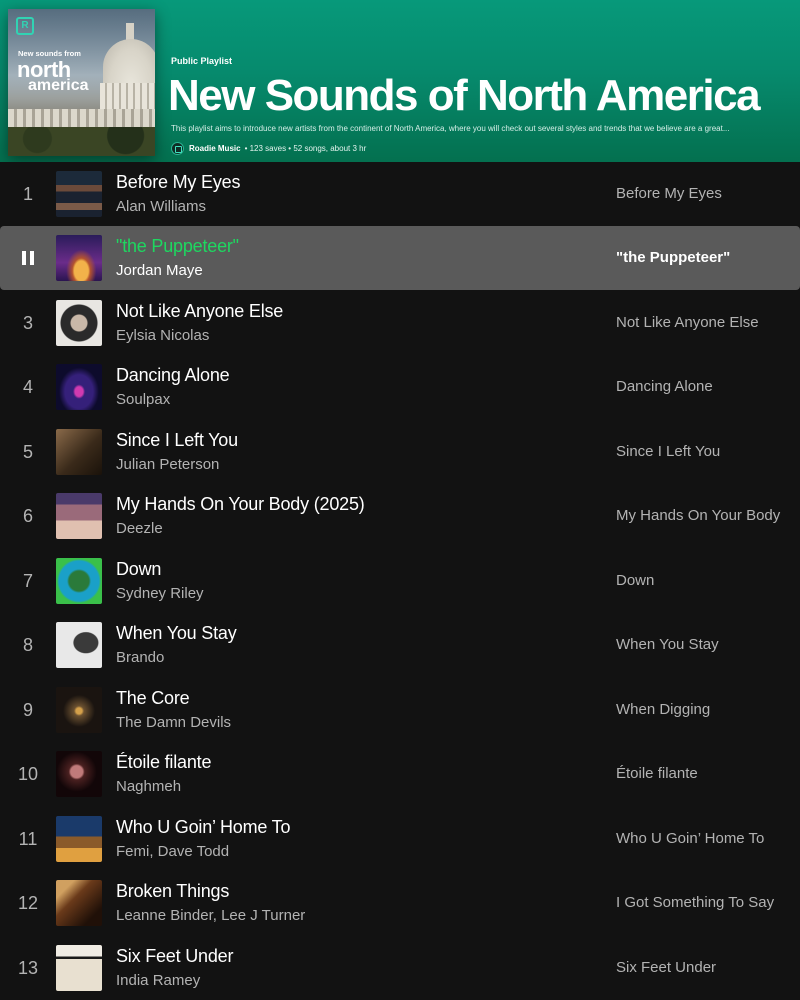 The image size is (800, 1000). Describe the element at coordinates (27, 194) in the screenshot. I see `track-number: 1` at that location.